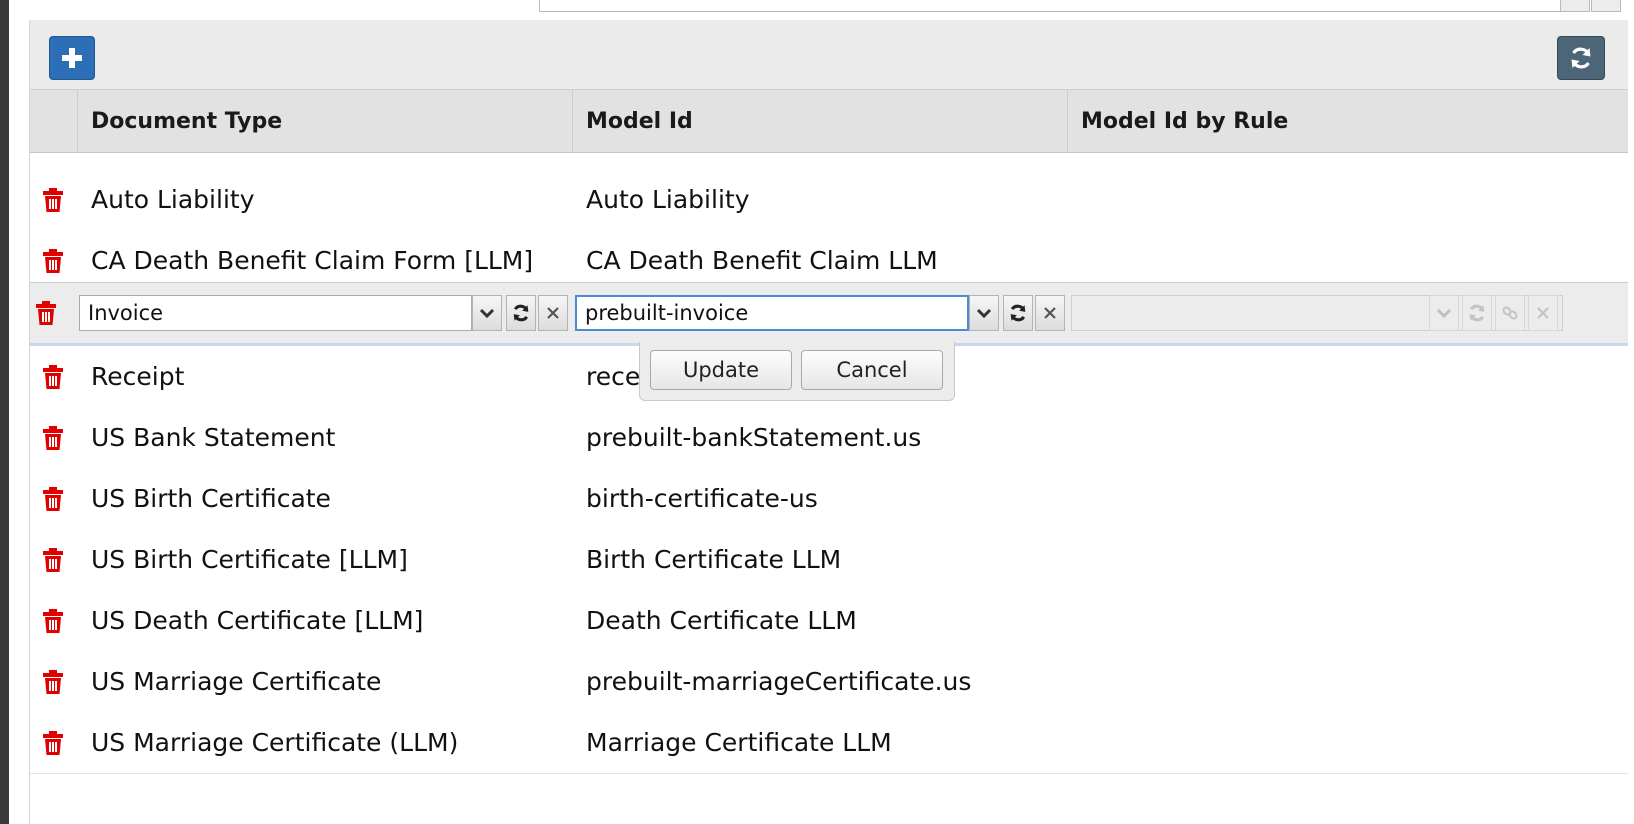  What do you see at coordinates (797, 371) in the screenshot?
I see `edit-popup: Update Cancel` at bounding box center [797, 371].